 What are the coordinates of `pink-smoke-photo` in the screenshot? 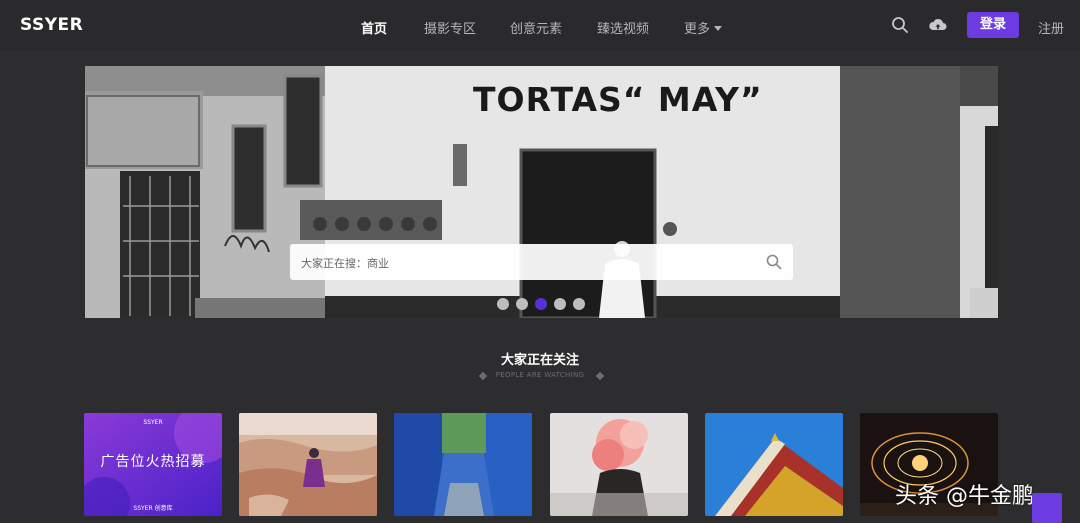 It's located at (619, 464).